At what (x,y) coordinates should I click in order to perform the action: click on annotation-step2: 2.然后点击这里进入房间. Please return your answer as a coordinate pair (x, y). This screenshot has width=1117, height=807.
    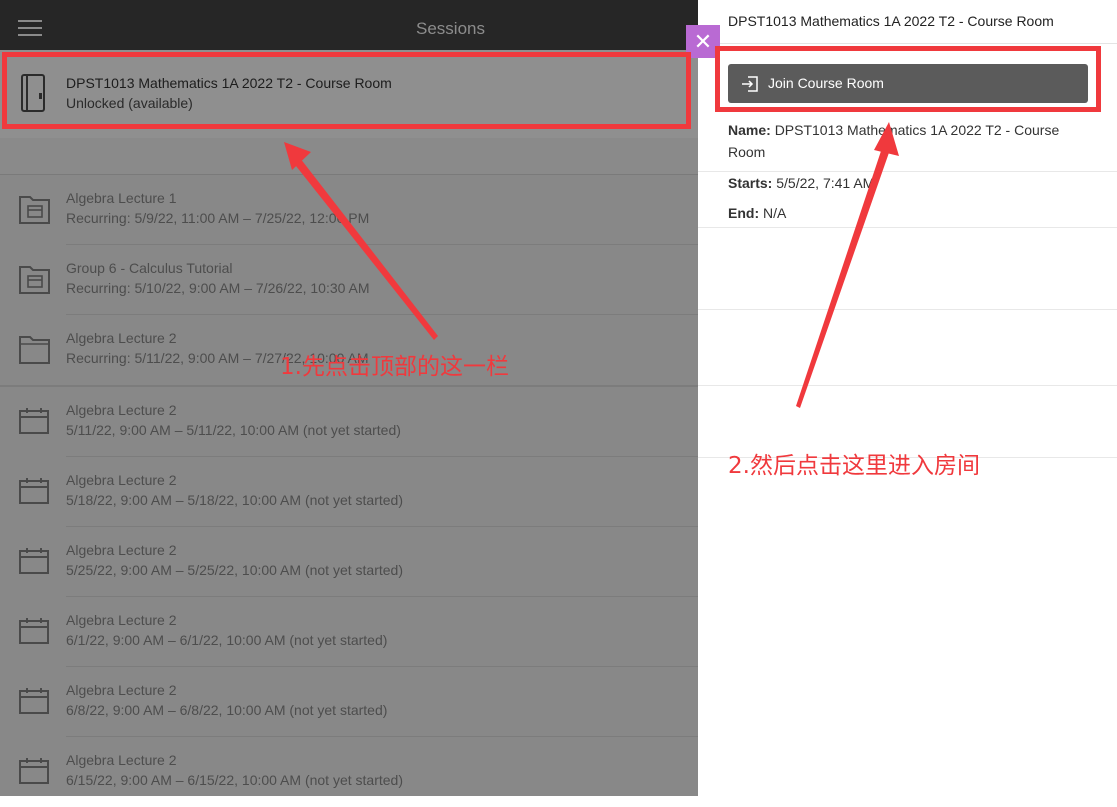
    Looking at the image, I should click on (854, 466).